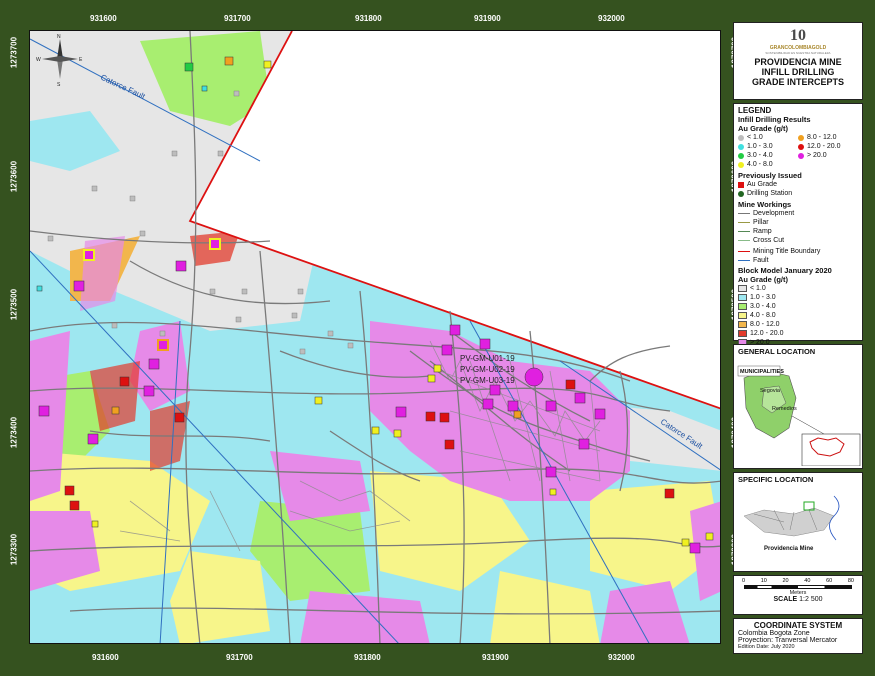 The image size is (875, 676). Describe the element at coordinates (744, 231) in the screenshot. I see `ramp-line-icon` at that location.